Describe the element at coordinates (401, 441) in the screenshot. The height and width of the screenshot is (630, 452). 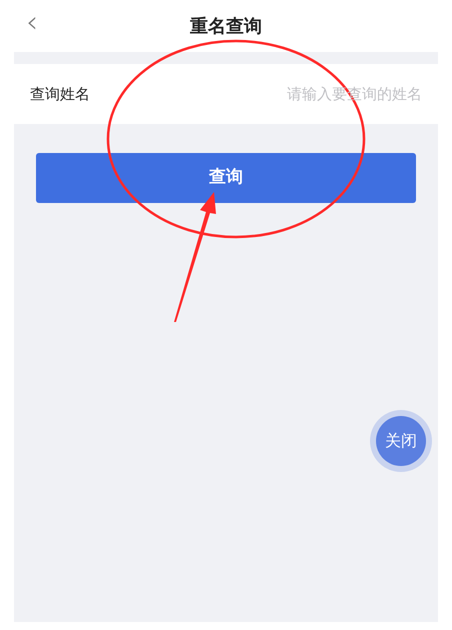
I see `close-button: 关闭` at that location.